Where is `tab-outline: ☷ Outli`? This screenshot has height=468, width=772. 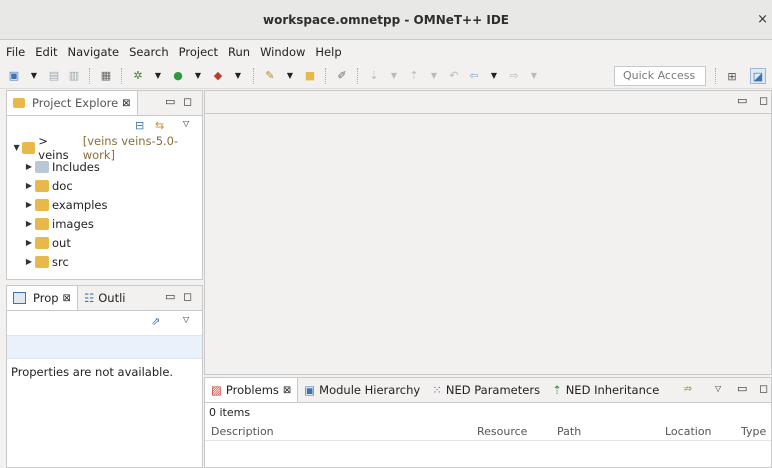 tab-outline: ☷ Outli is located at coordinates (105, 298).